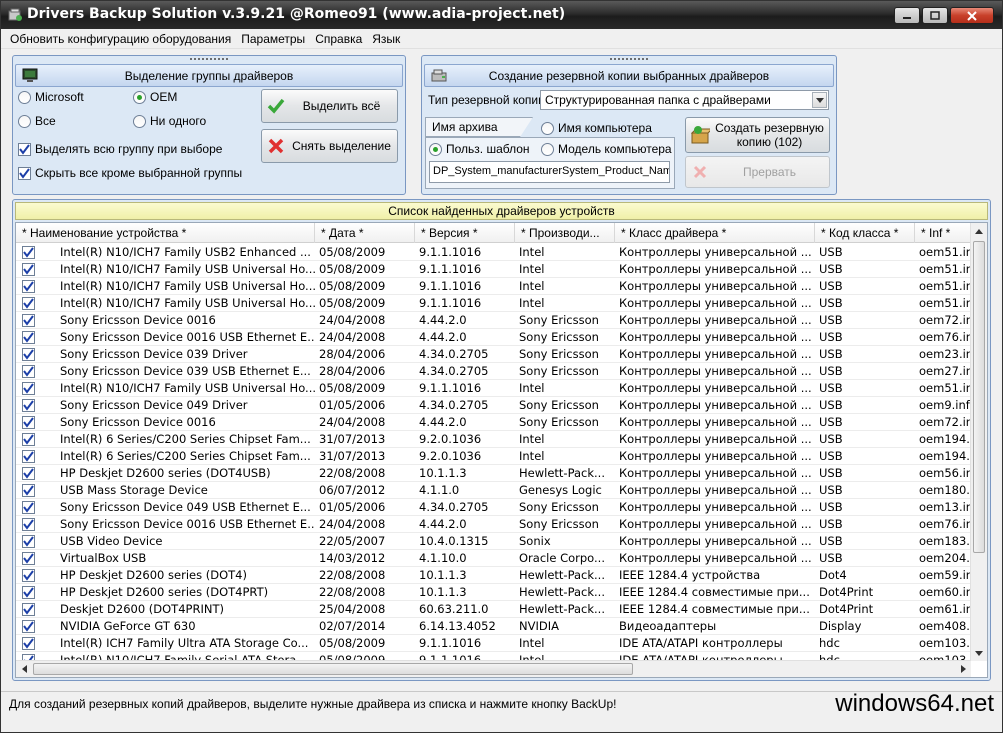 This screenshot has height=733, width=1003. I want to click on cell-ver: 9.1.1.1016, so click(450, 388).